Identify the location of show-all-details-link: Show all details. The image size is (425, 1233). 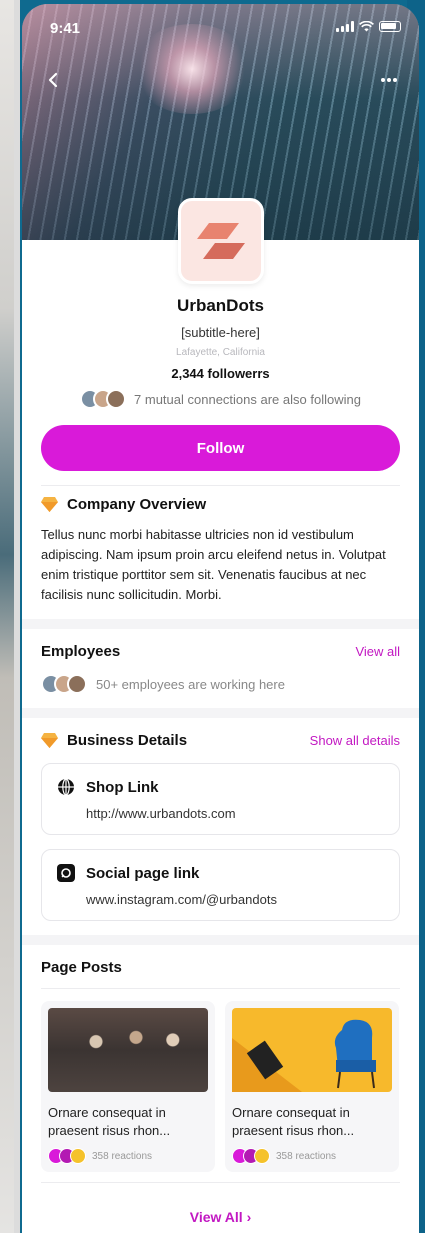
(355, 740).